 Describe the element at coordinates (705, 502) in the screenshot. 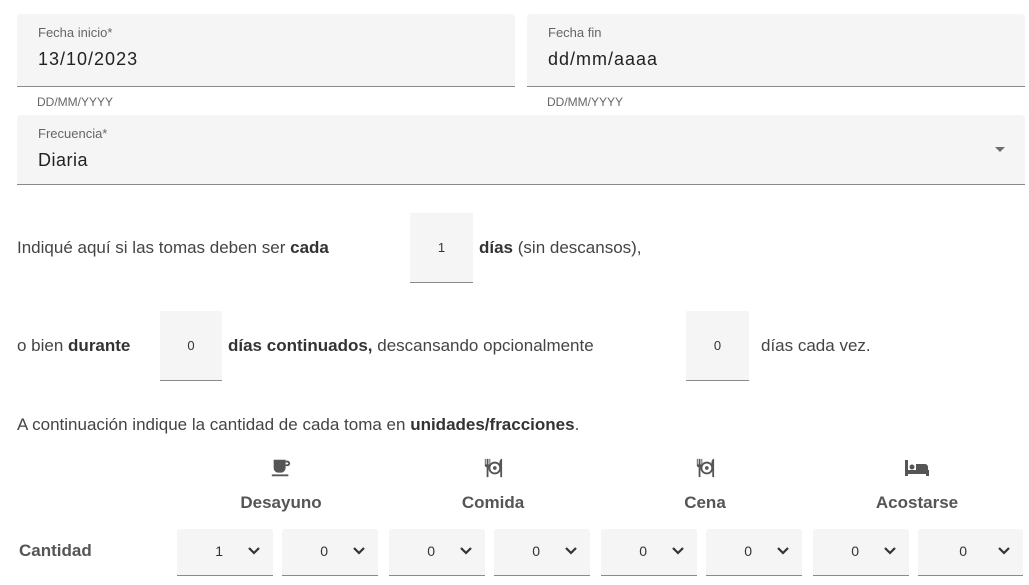

I see `meal-label-cena: Cena` at that location.